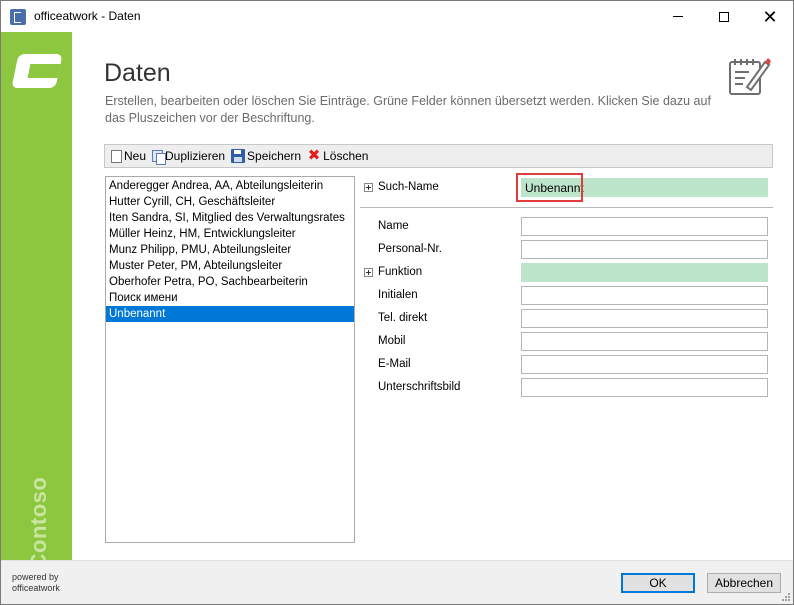  I want to click on footer-bar: powered by officeatwork OK Abbrechen, so click(397, 582).